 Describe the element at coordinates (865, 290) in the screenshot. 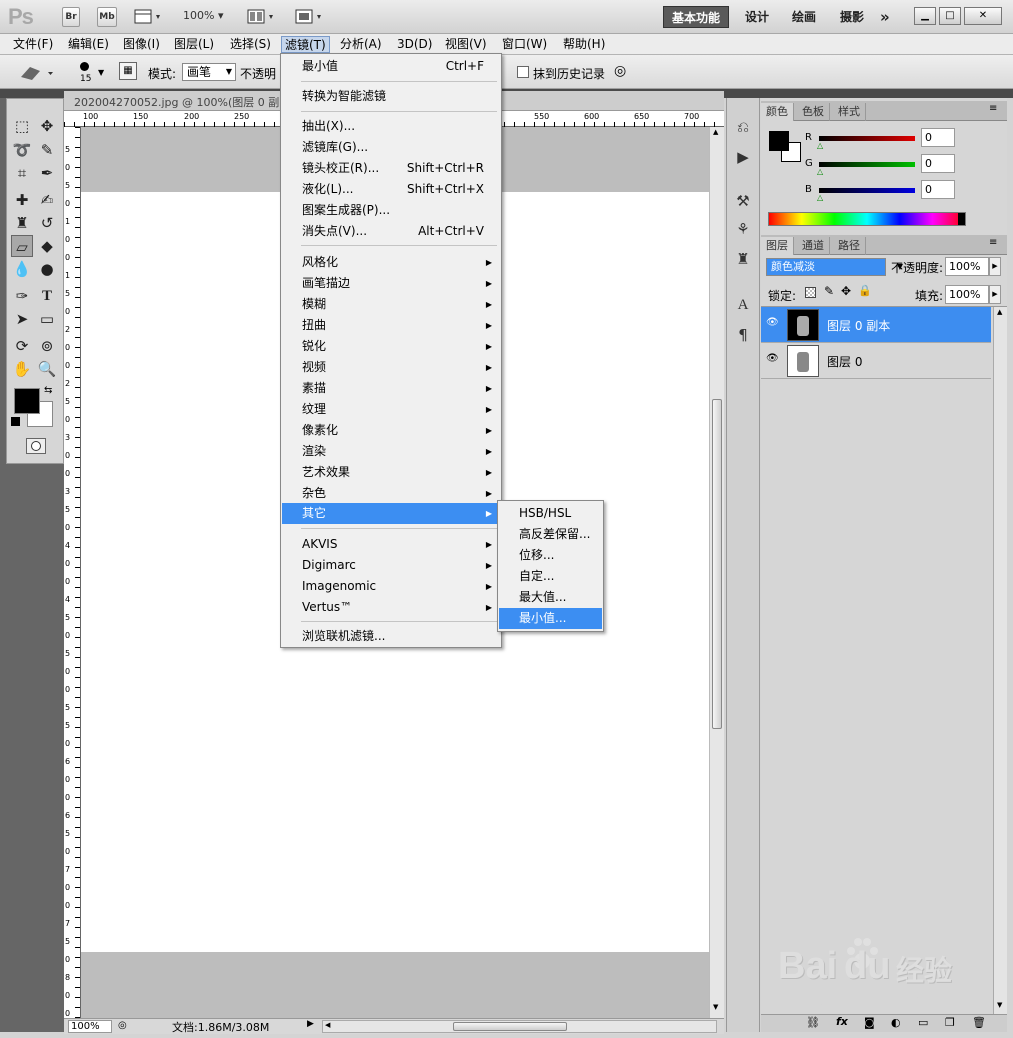

I see `lock-all-icon: 🔒` at that location.